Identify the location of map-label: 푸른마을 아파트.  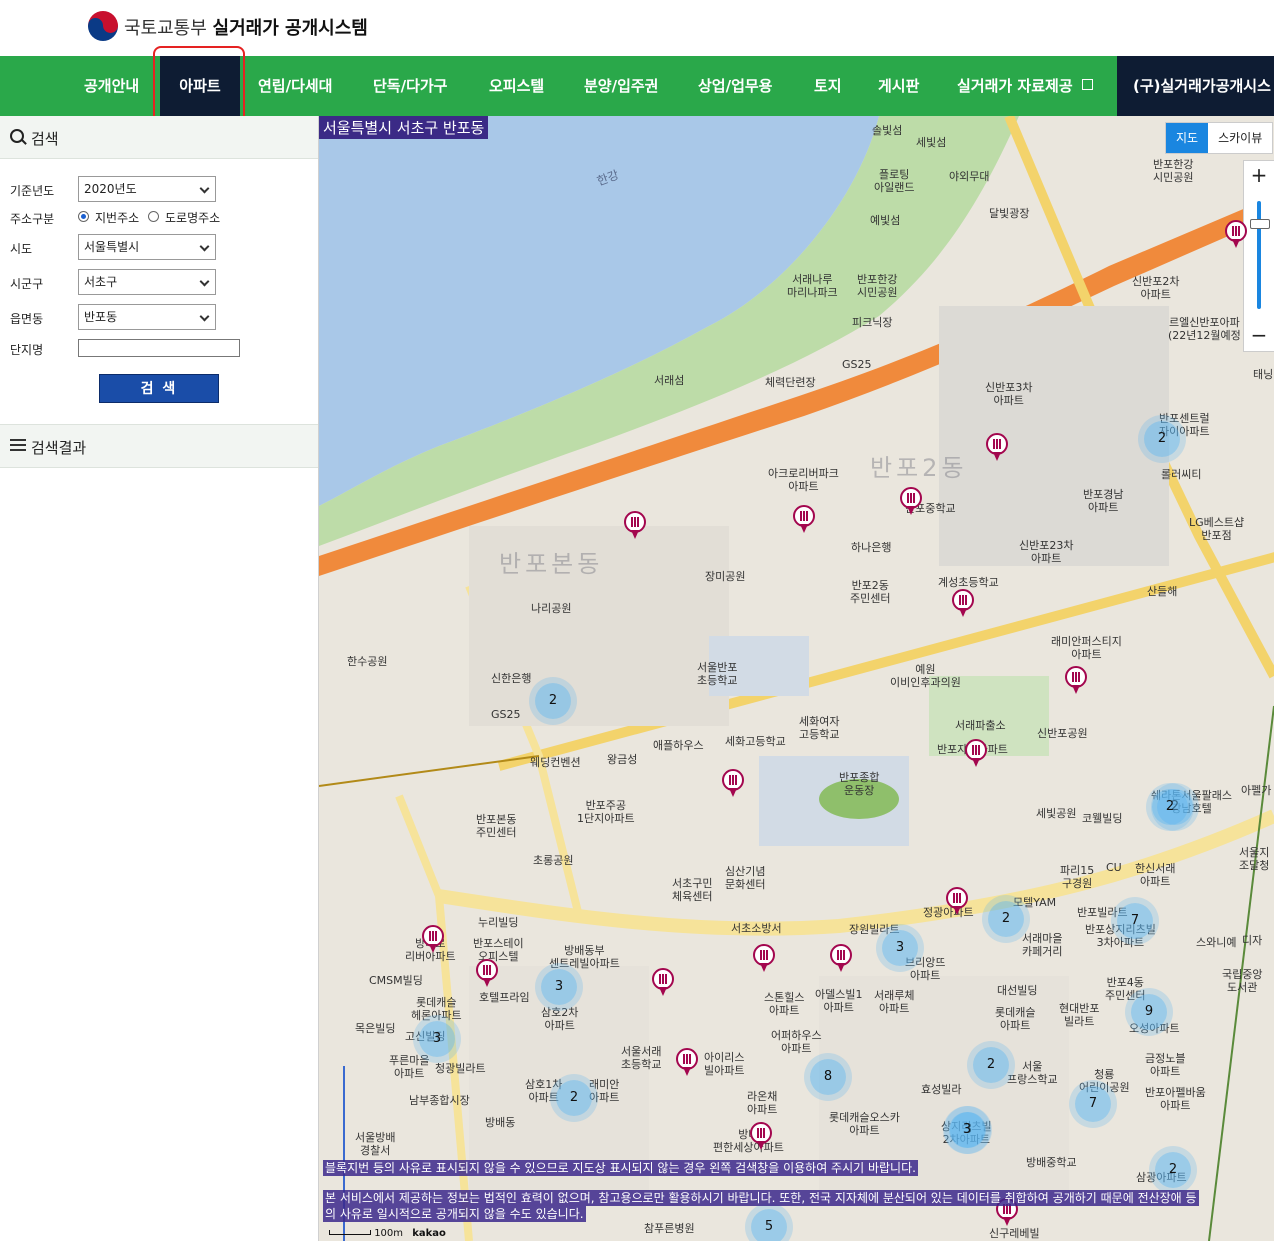
(409, 1067).